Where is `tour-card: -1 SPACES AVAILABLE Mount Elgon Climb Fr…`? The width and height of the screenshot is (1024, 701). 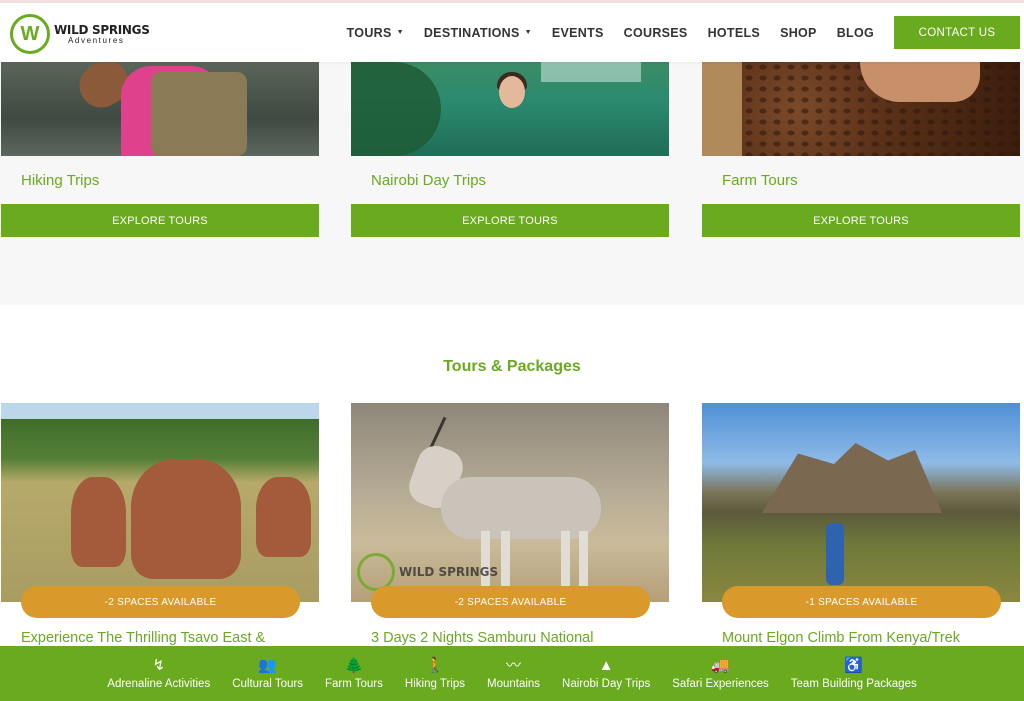
tour-card: -1 SPACES AVAILABLE Mount Elgon Climb Fr… is located at coordinates (862, 524).